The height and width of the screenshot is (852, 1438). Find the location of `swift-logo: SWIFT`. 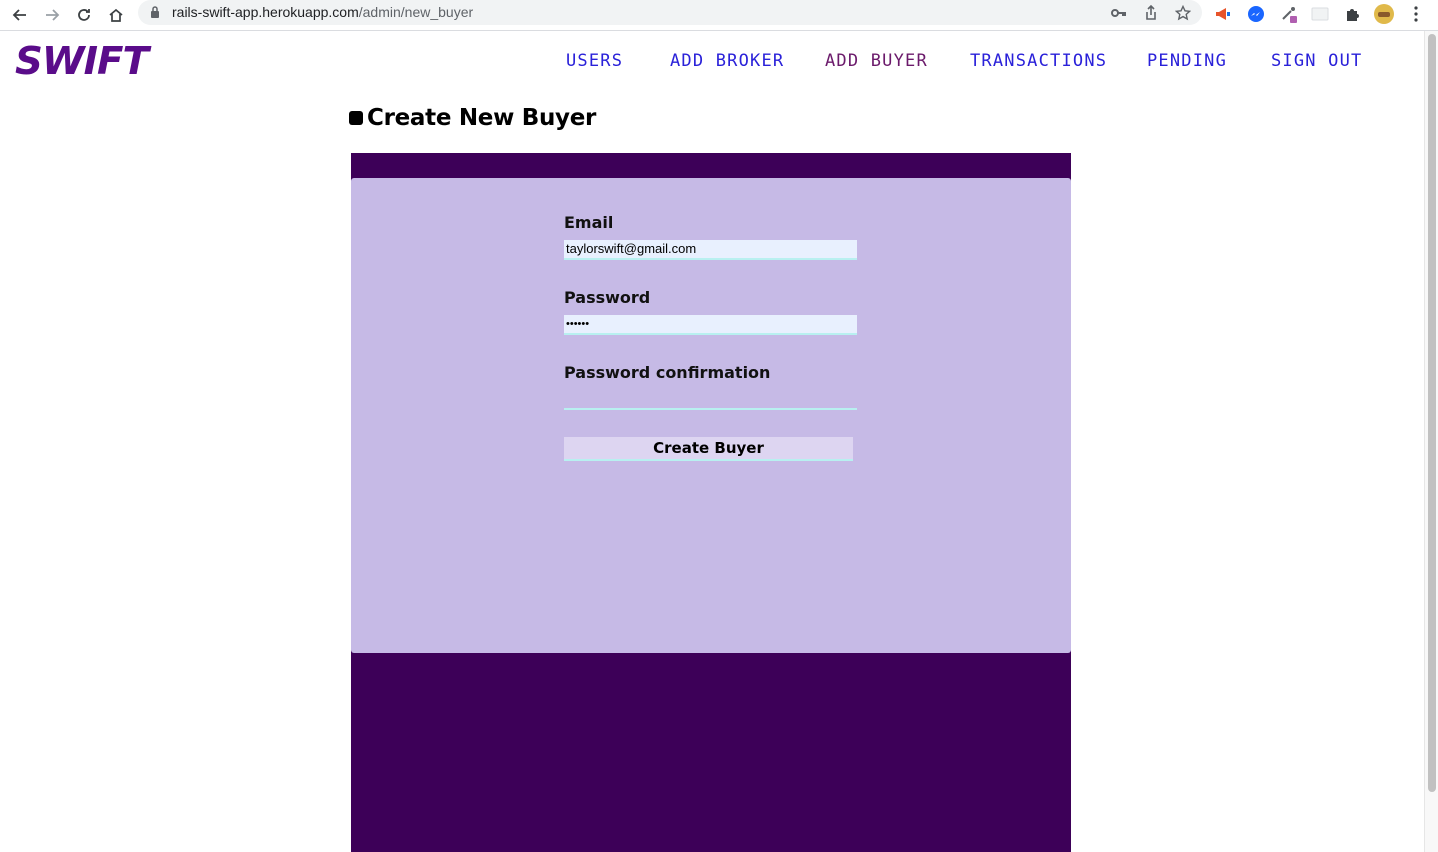

swift-logo: SWIFT is located at coordinates (86, 61).